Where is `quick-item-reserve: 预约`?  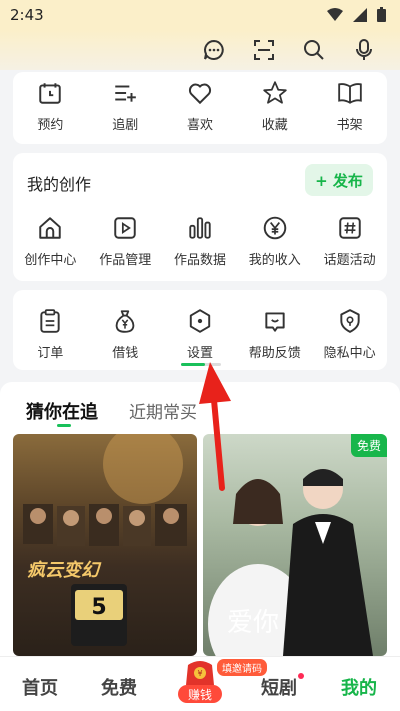 quick-item-reserve: 预约 is located at coordinates (50, 106).